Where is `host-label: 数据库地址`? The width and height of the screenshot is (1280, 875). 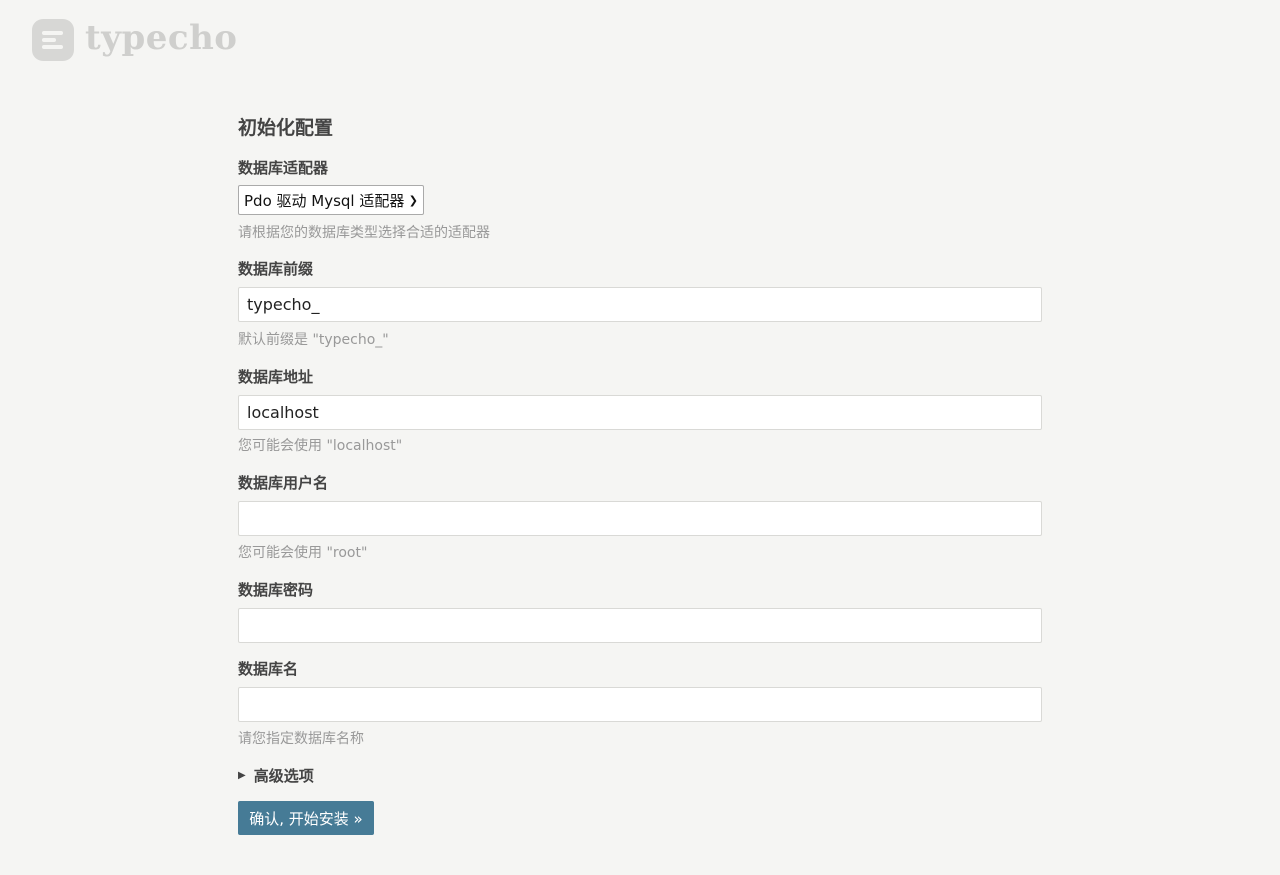 host-label: 数据库地址 is located at coordinates (276, 377).